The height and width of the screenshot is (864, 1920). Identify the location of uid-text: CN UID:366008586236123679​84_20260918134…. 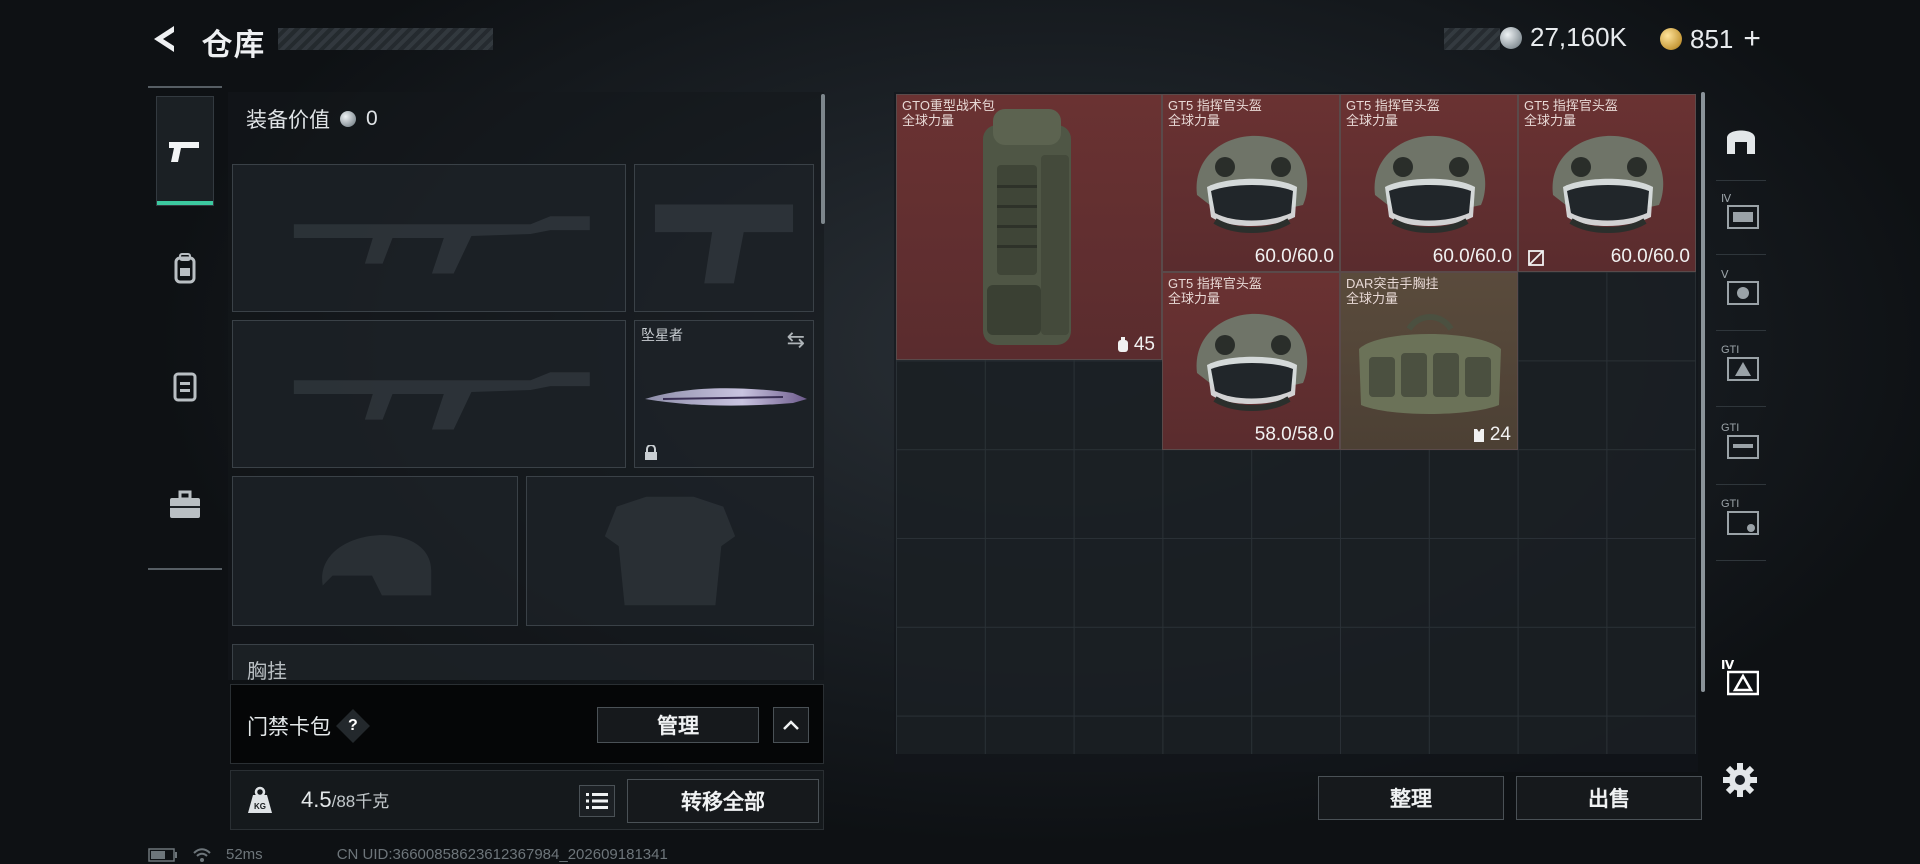
(502, 854).